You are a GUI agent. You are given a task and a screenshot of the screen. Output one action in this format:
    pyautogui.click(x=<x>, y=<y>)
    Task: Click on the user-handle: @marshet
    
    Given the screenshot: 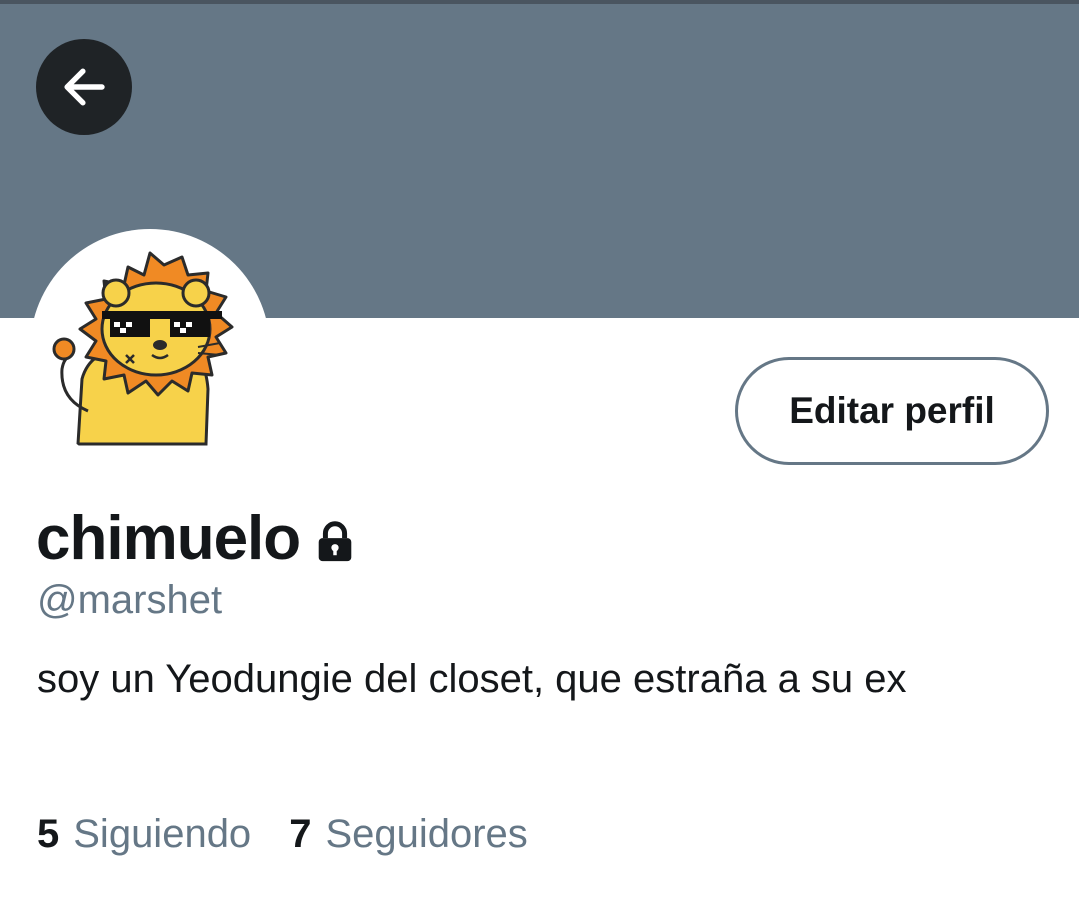 What is the action you would take?
    pyautogui.click(x=130, y=600)
    